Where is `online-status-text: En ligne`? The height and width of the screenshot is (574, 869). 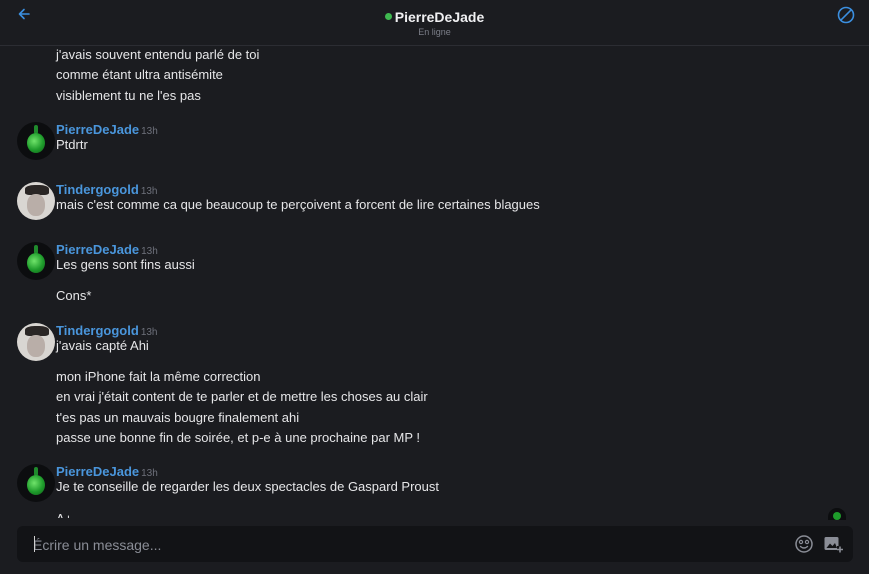 online-status-text: En ligne is located at coordinates (434, 32).